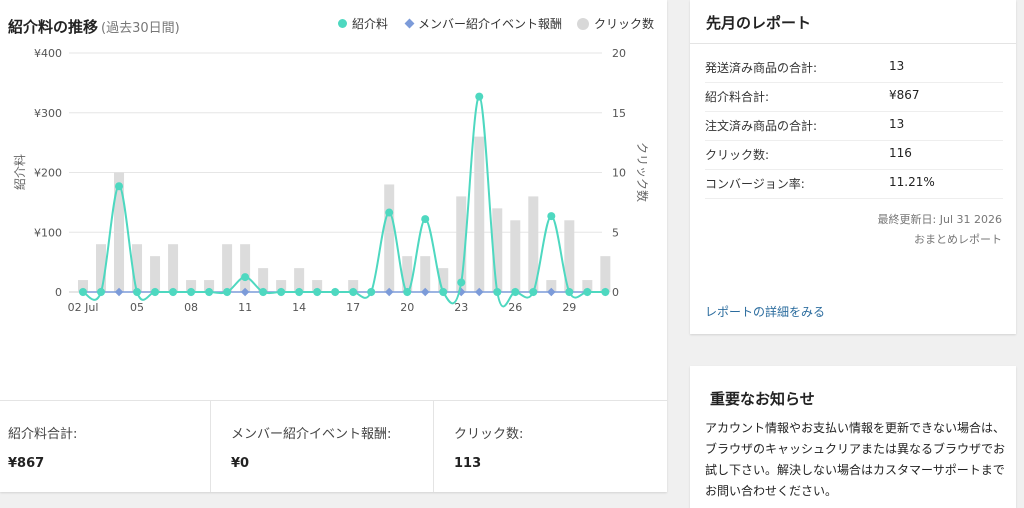 This screenshot has width=1024, height=508. Describe the element at coordinates (299, 307) in the screenshot. I see `x-tick-label: 14` at that location.